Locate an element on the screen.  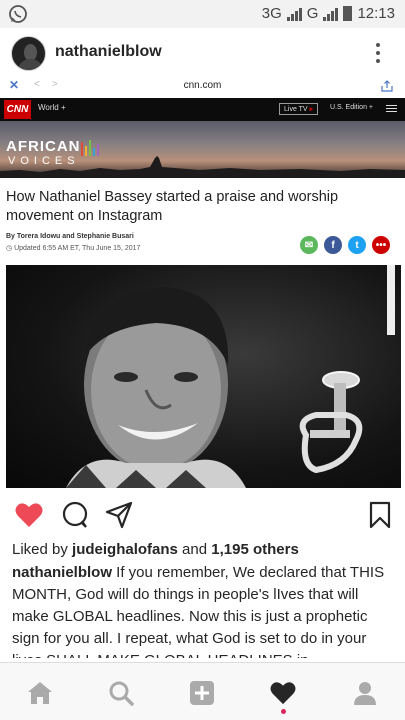
send-icon is located at coordinates (119, 515).